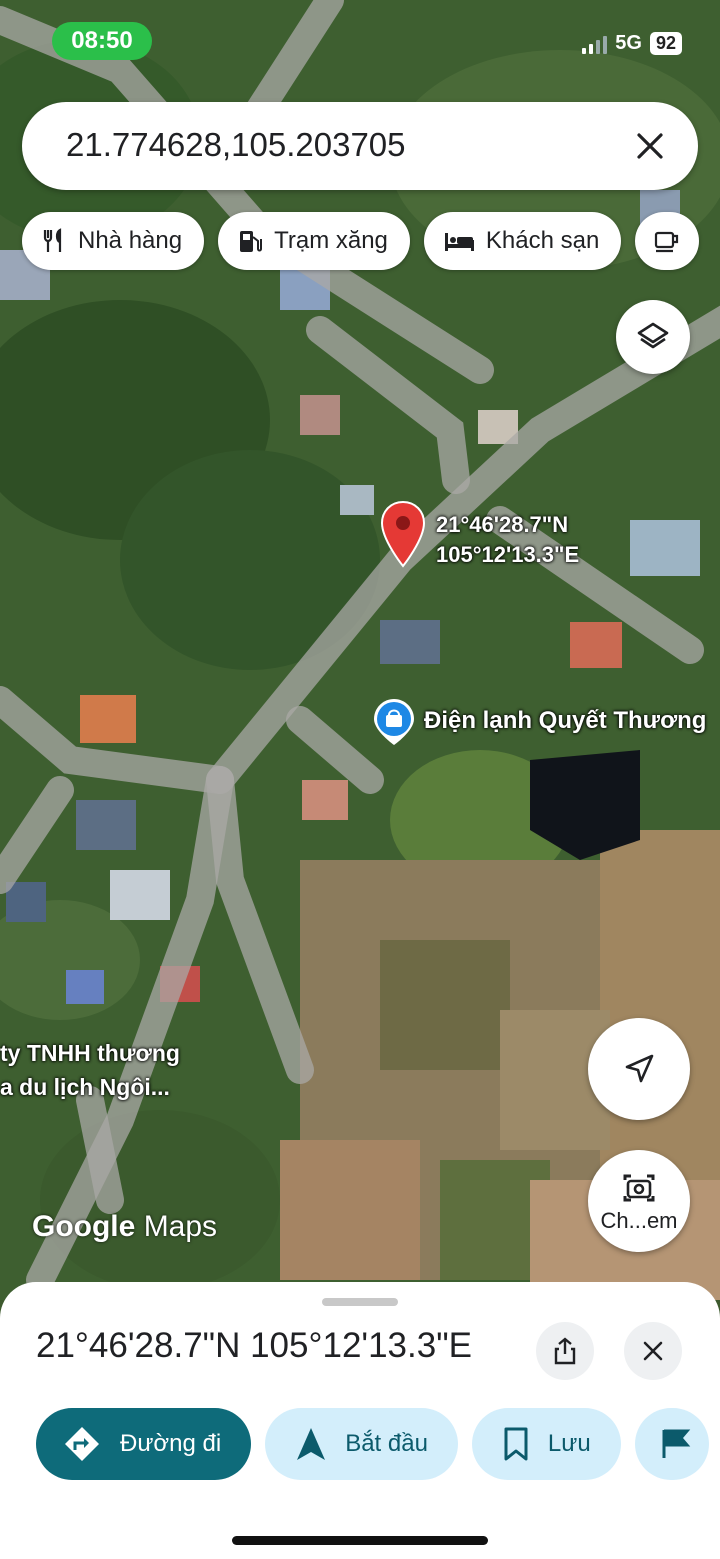  I want to click on chip-restaurant: Nhà hàng, so click(113, 241).